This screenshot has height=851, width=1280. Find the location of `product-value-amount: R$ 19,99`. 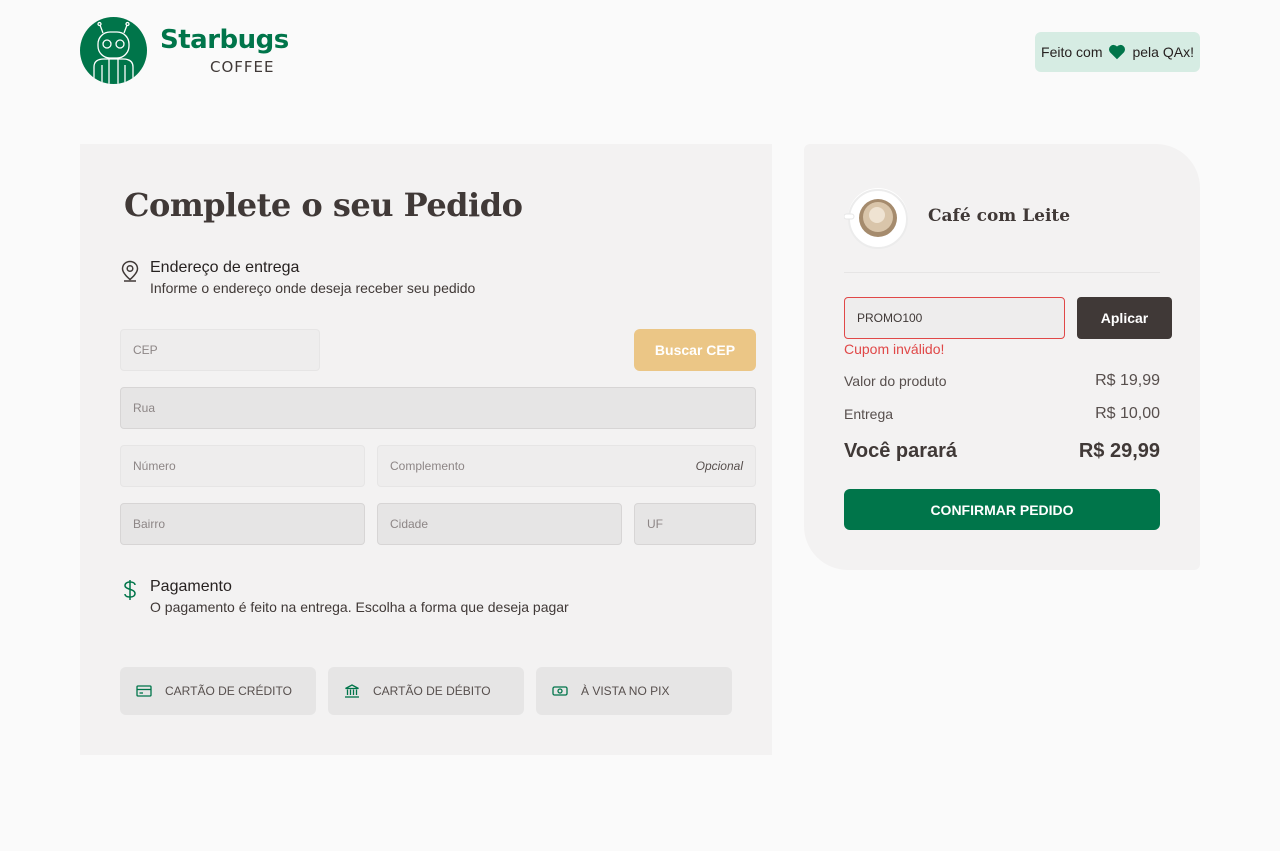

product-value-amount: R$ 19,99 is located at coordinates (1127, 380).